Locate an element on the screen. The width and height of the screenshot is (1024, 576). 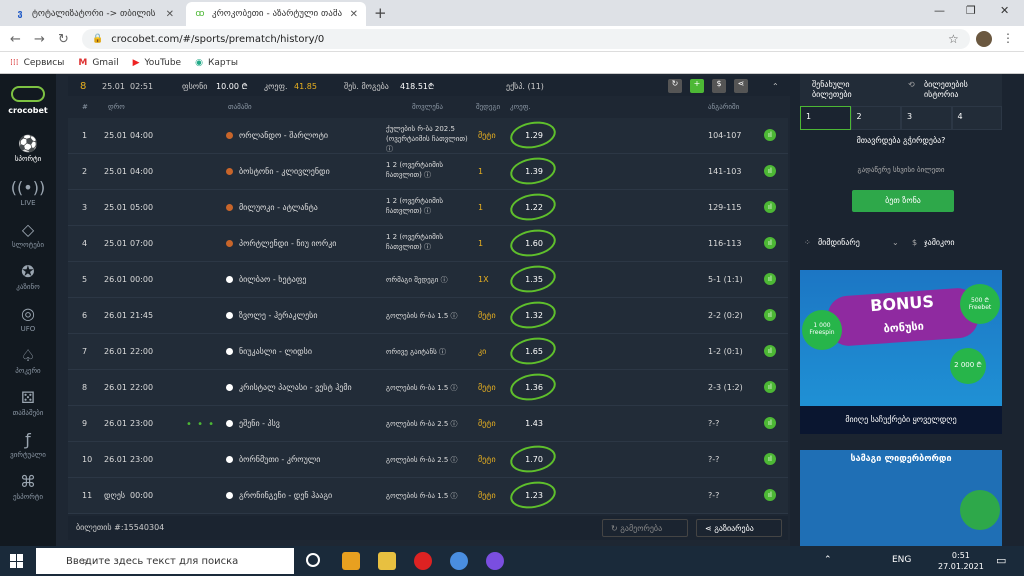
col-odds: კოეფ. is located at coordinates (520, 107).